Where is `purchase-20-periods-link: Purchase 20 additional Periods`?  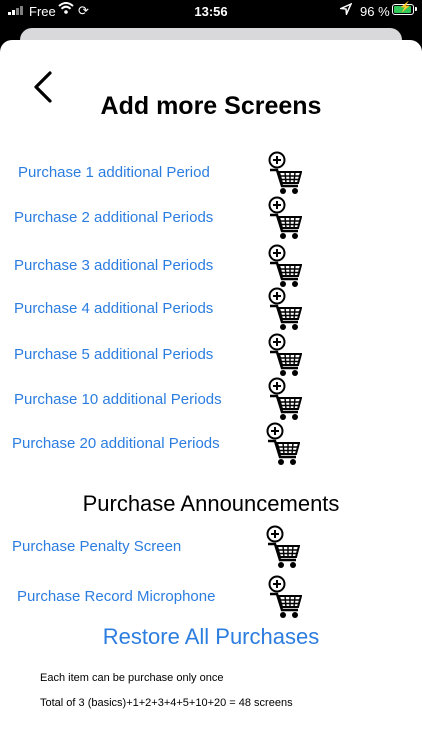
purchase-20-periods-link: Purchase 20 additional Periods is located at coordinates (116, 443).